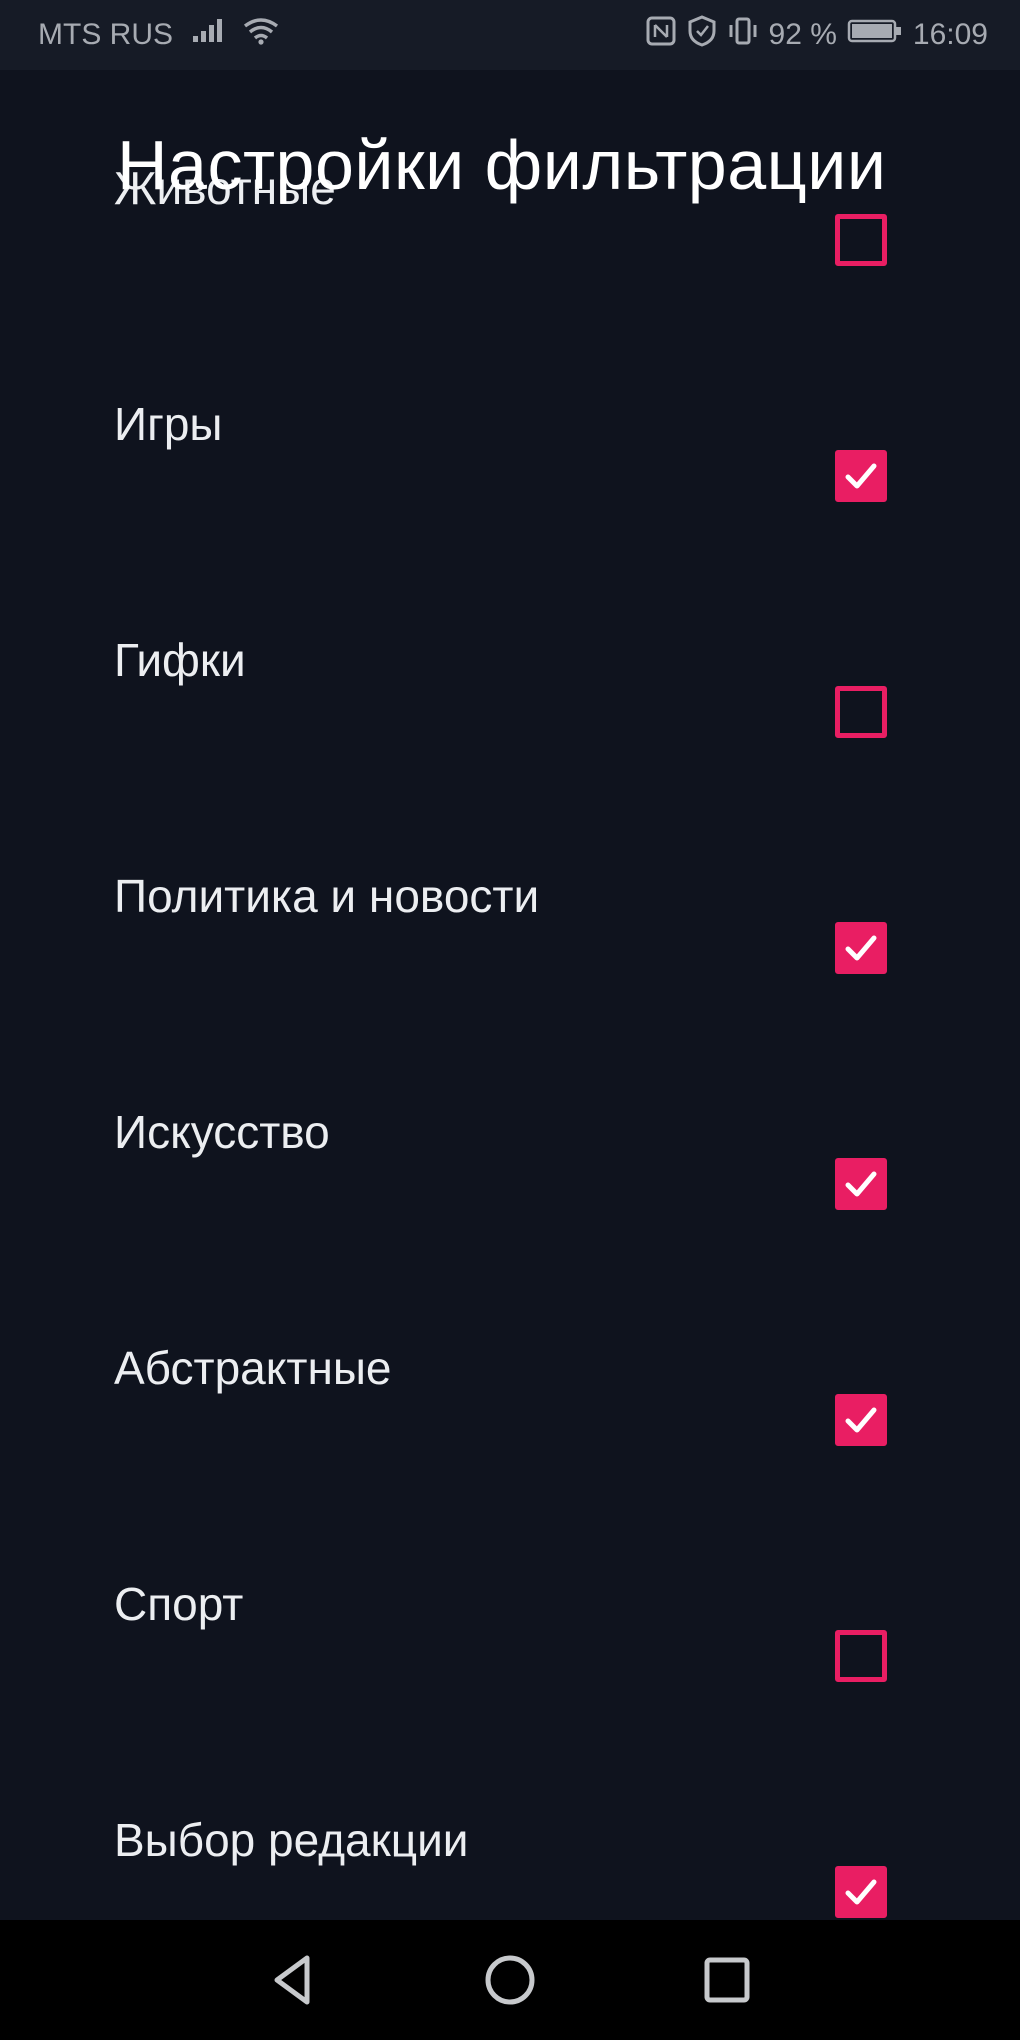 The image size is (1020, 2040). Describe the element at coordinates (293, 1980) in the screenshot. I see `back-triangle-icon` at that location.